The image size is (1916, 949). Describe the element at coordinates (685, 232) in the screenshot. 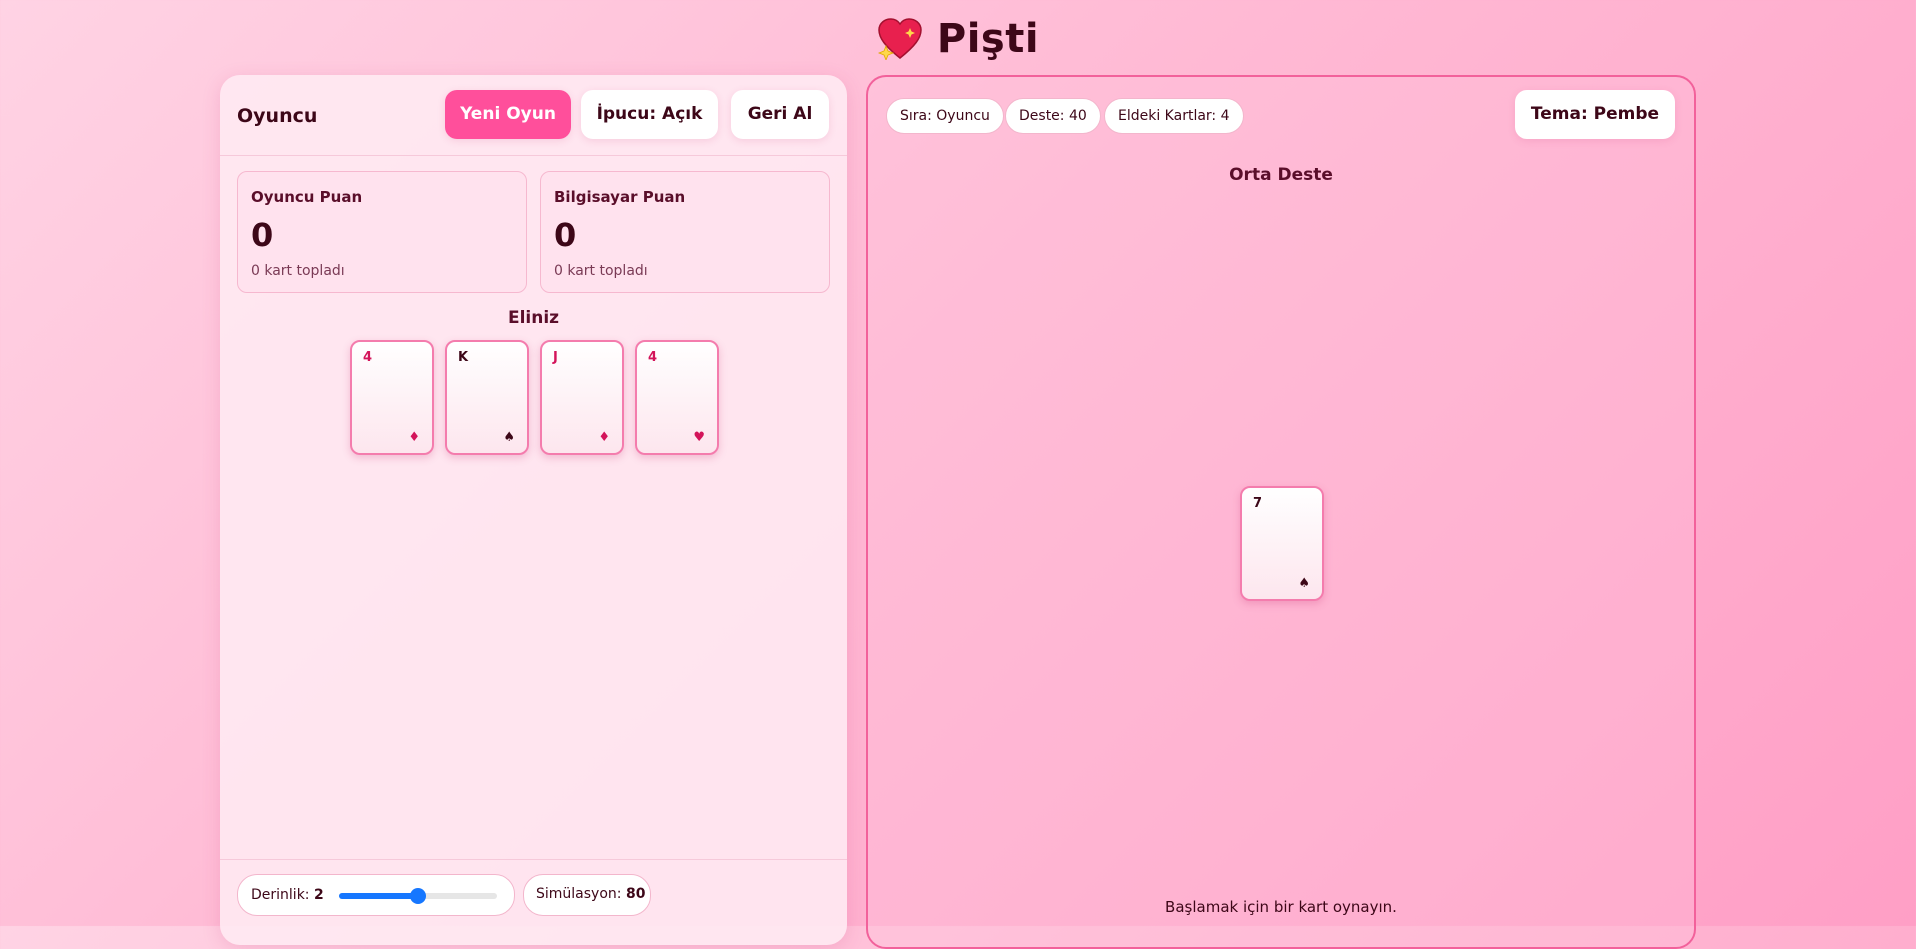

I see `computer-score-card: Bilgisayar Puan 0 0 kart topladı` at that location.